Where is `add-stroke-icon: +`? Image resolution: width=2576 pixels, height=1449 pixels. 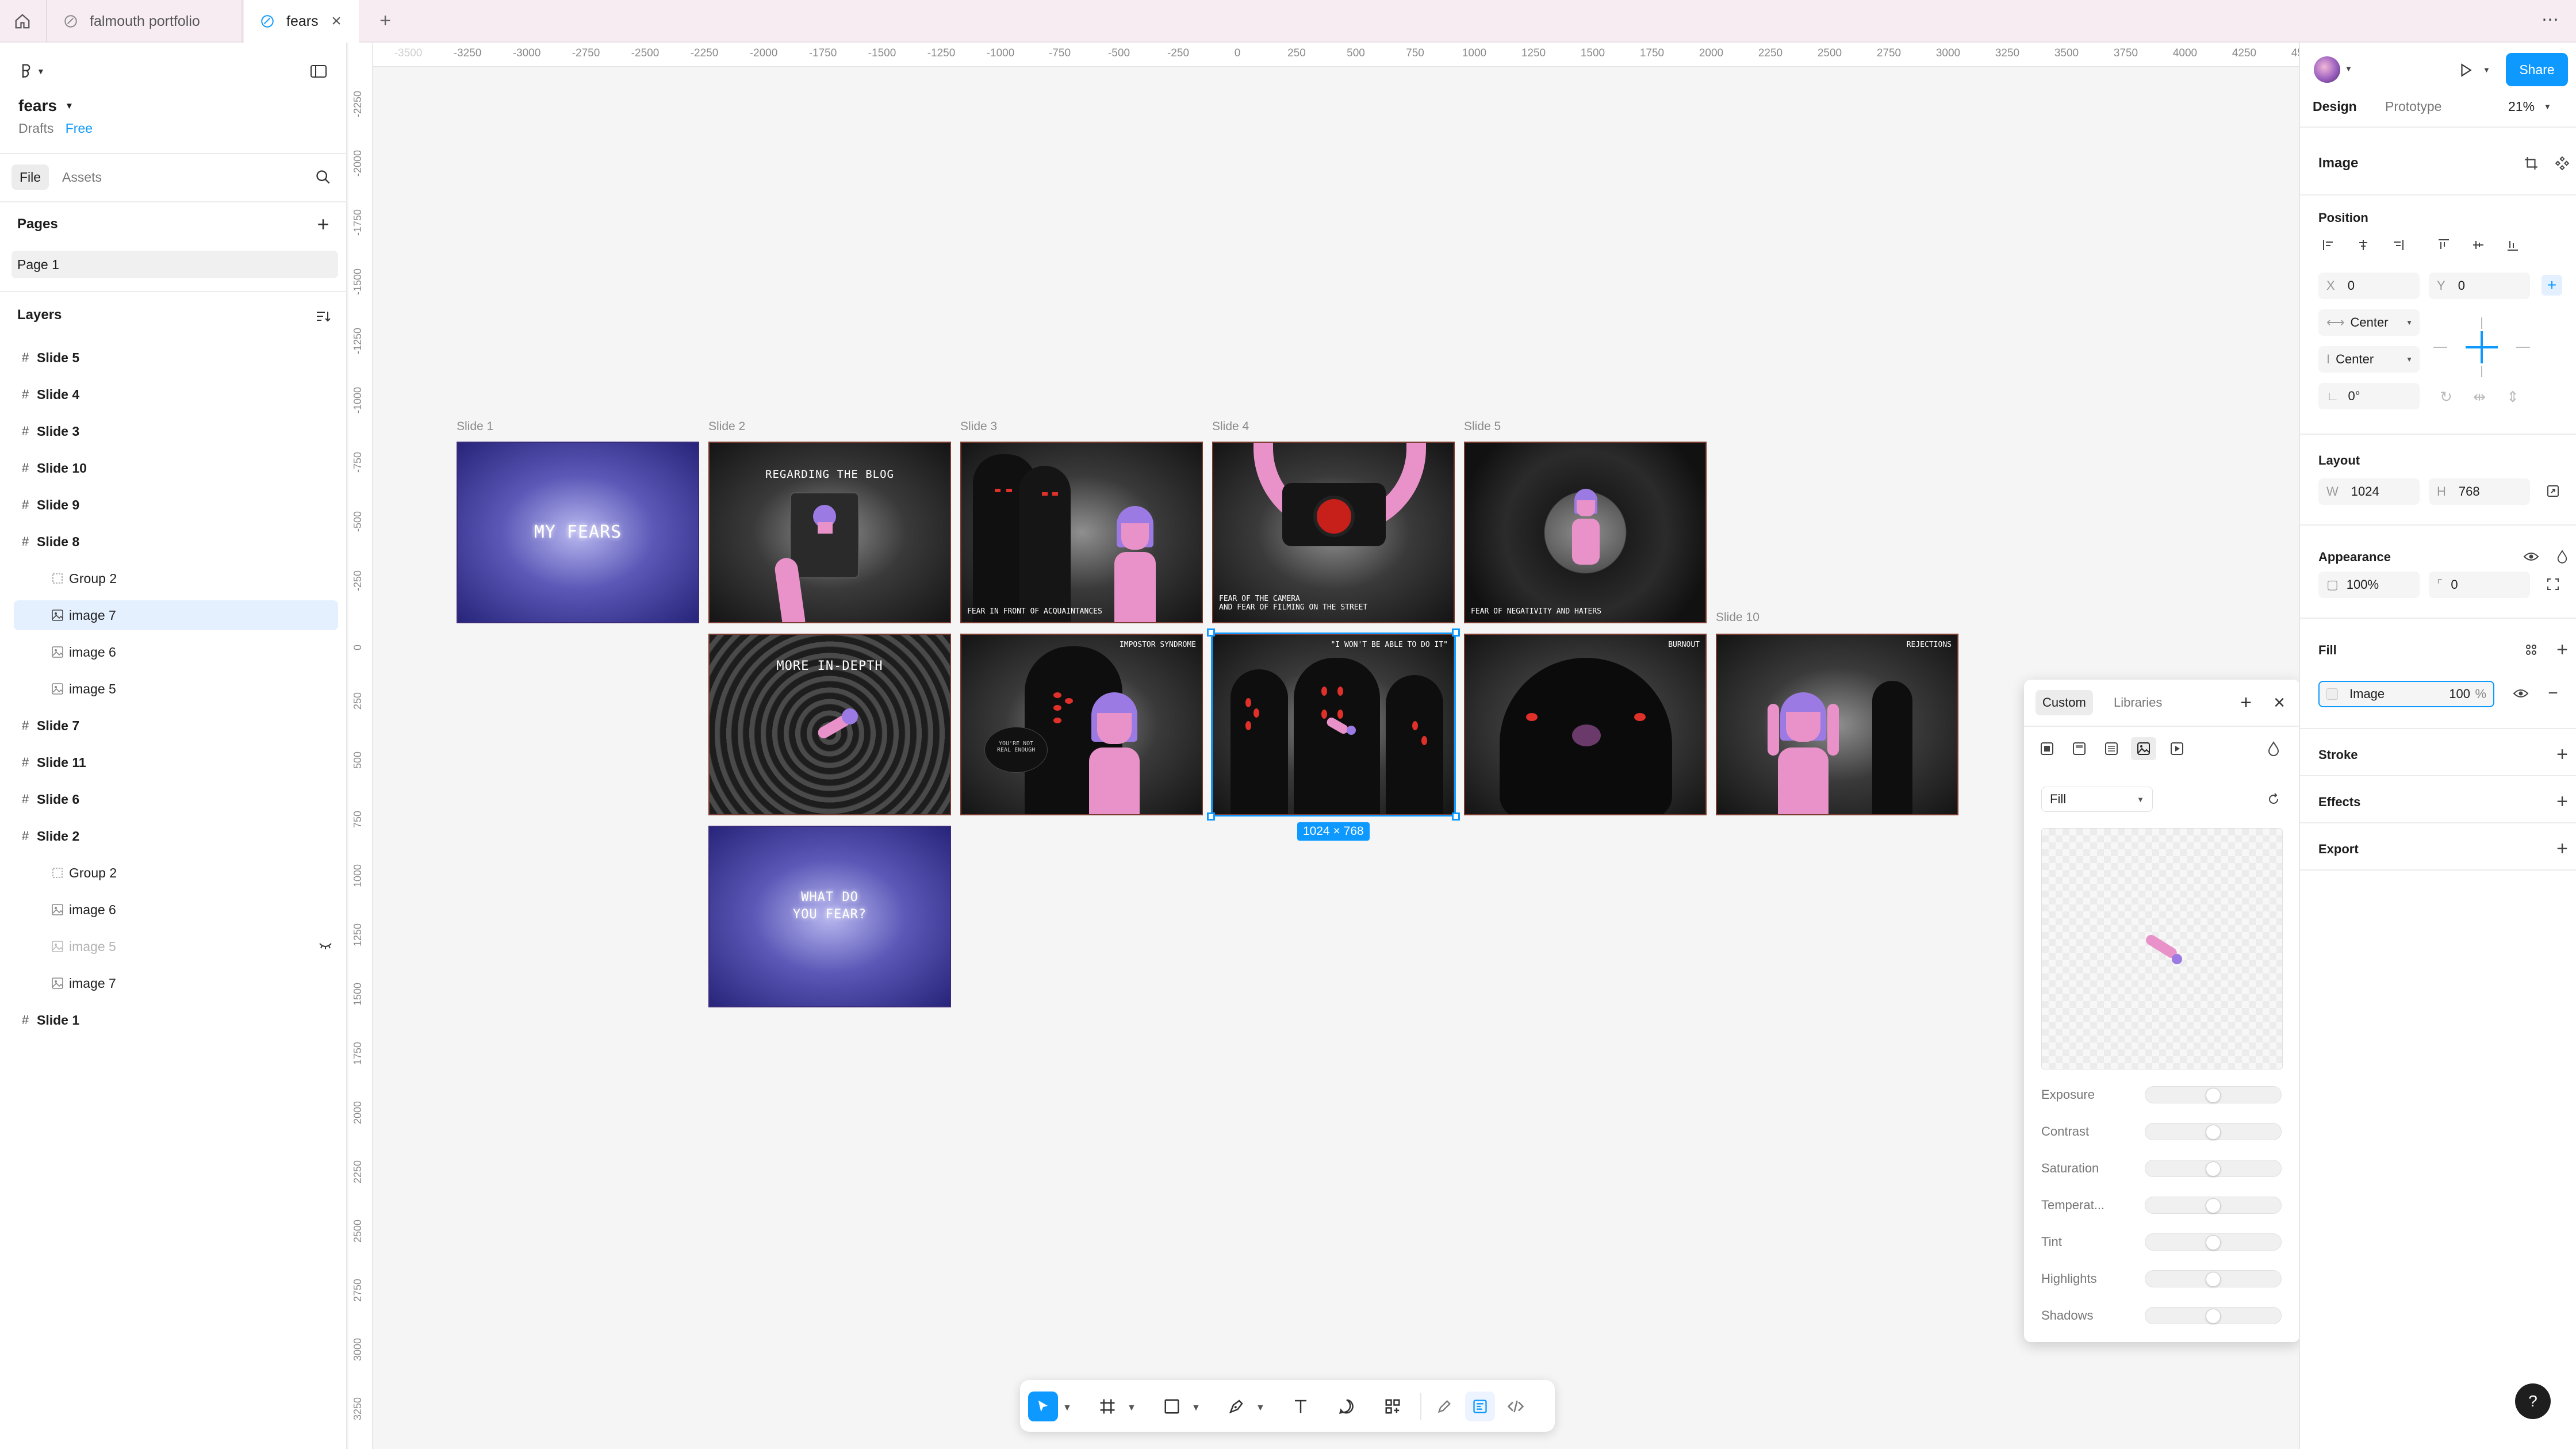
add-stroke-icon: + is located at coordinates (2562, 754).